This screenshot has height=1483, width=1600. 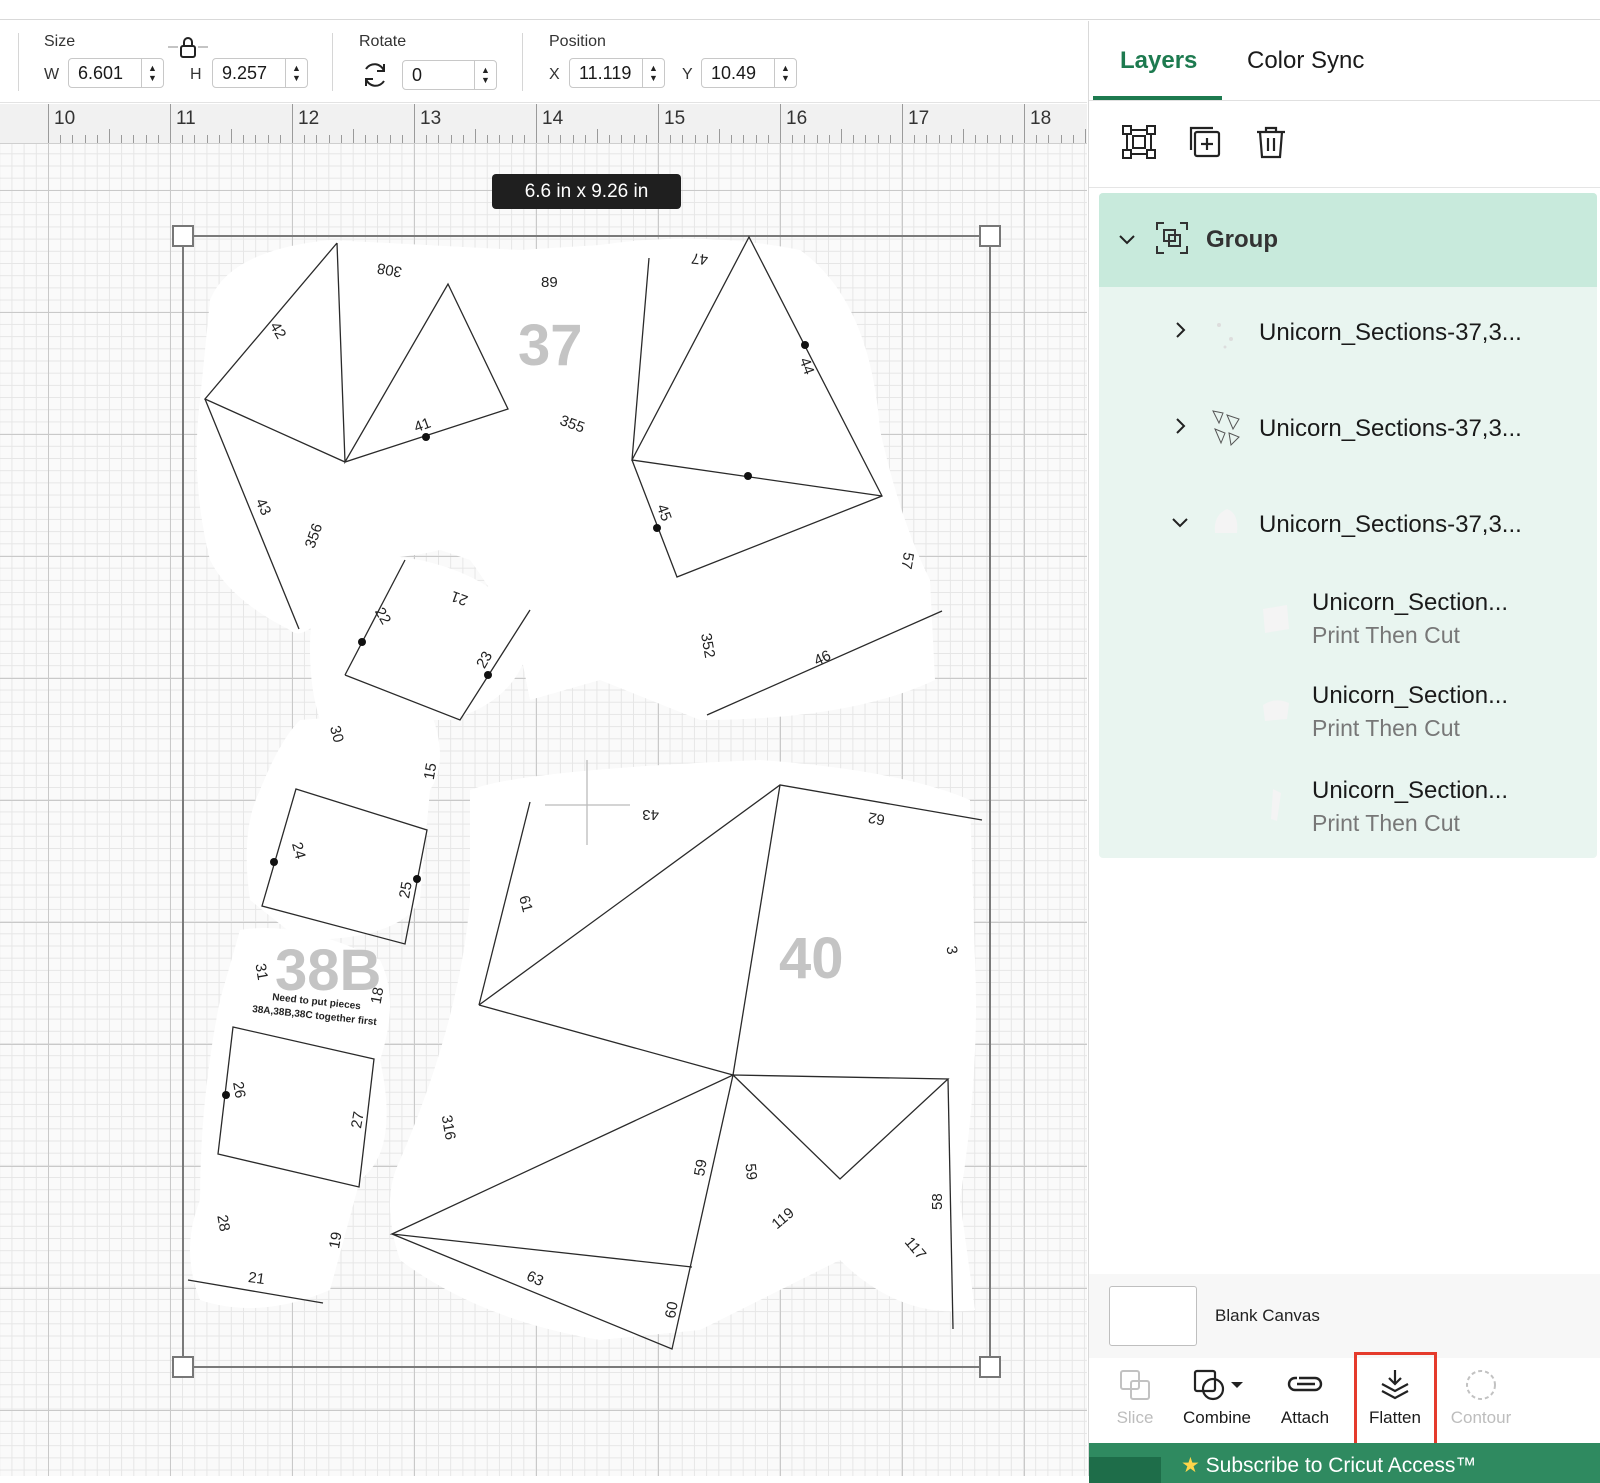 I want to click on rotate-icon, so click(x=375, y=75).